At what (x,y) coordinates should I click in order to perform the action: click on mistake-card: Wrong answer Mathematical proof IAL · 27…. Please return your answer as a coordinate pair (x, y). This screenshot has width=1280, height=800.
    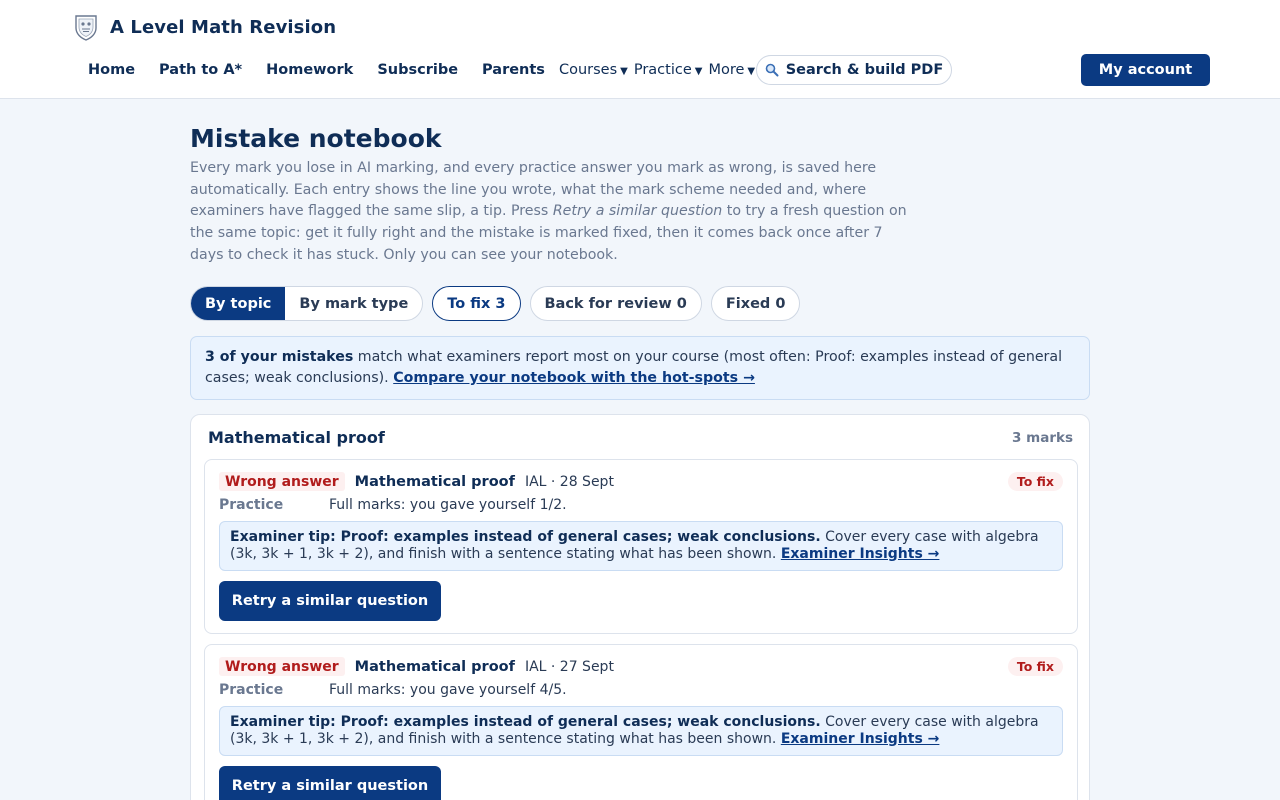
    Looking at the image, I should click on (641, 722).